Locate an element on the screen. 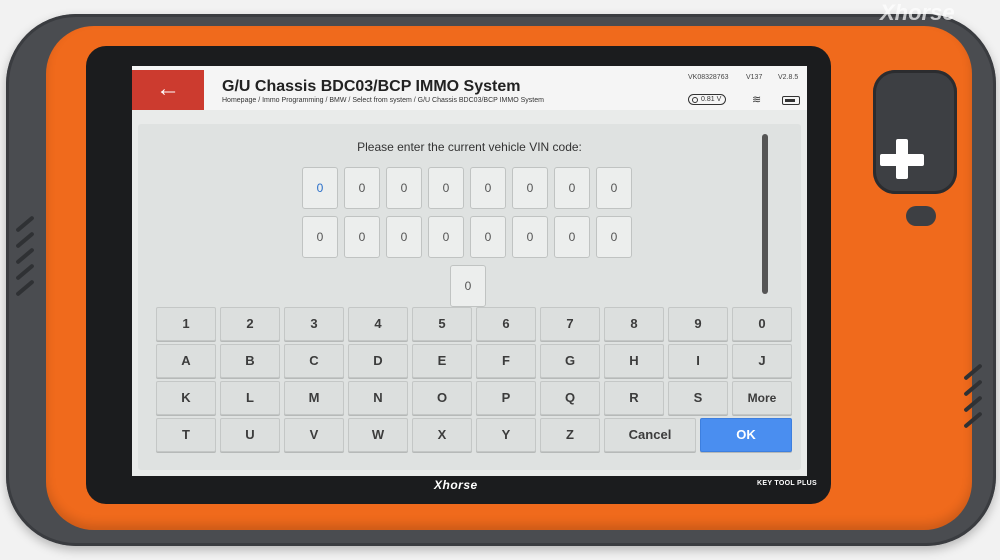 The height and width of the screenshot is (560, 1000). key-4: 4 is located at coordinates (378, 324).